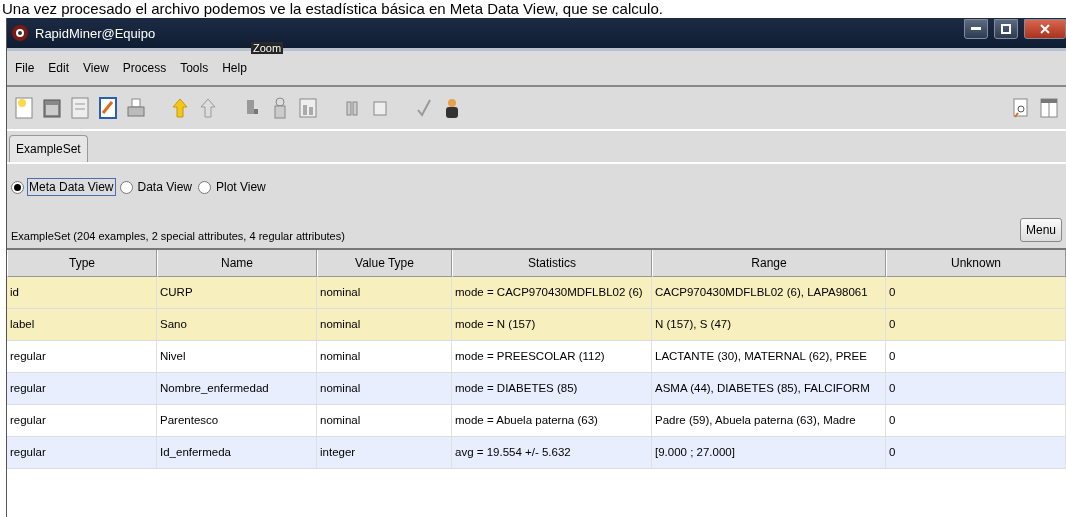 This screenshot has height=517, width=1066. I want to click on table-cell: Sano, so click(237, 325).